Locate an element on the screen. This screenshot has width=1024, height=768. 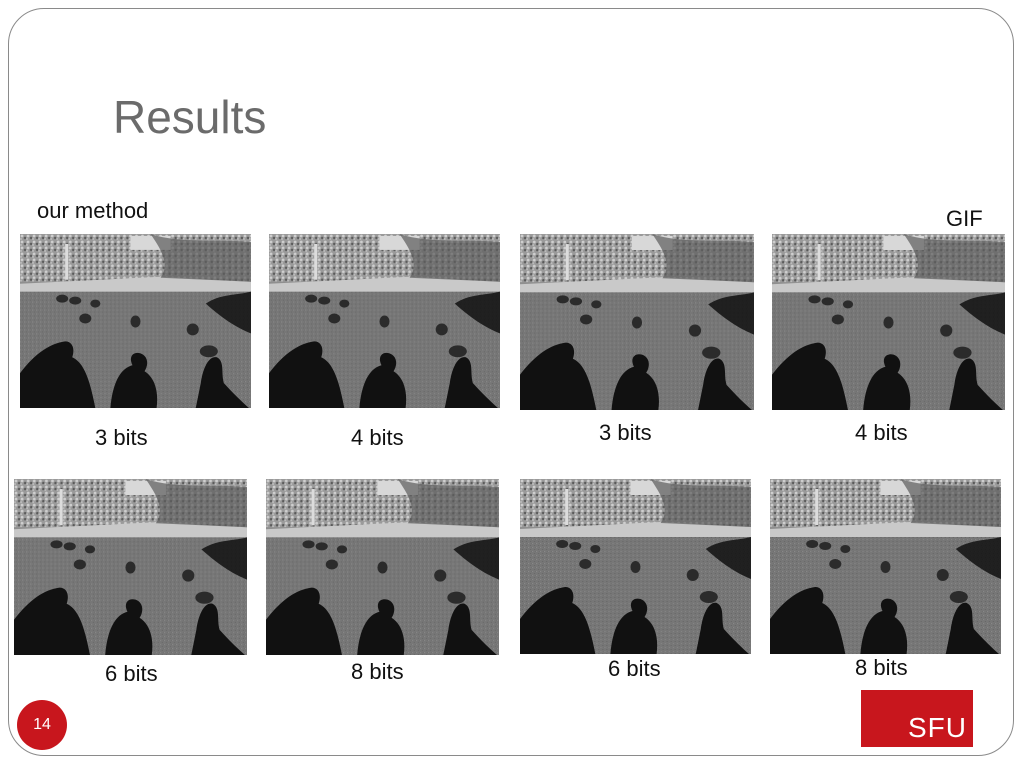
photo-gif-6bits is located at coordinates (635, 566).